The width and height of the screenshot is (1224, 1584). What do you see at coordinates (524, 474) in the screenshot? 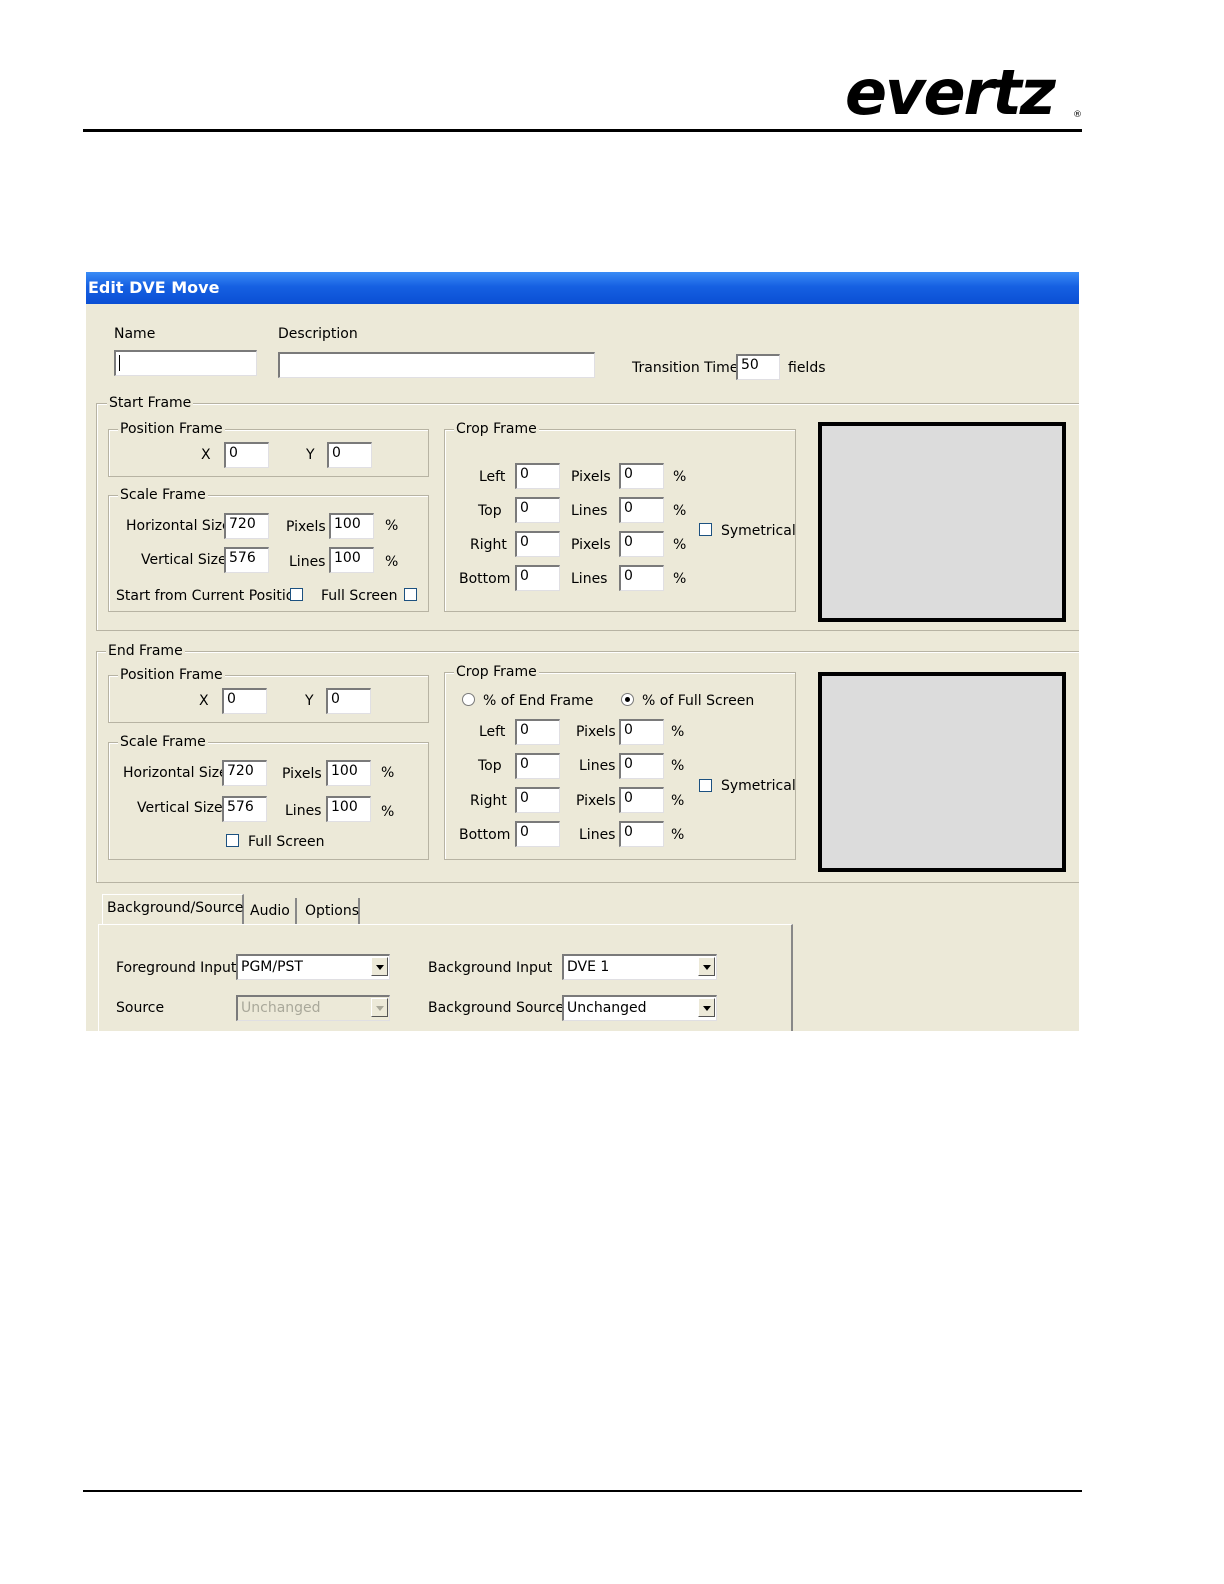
I see `start-crop-left-value: 0` at bounding box center [524, 474].